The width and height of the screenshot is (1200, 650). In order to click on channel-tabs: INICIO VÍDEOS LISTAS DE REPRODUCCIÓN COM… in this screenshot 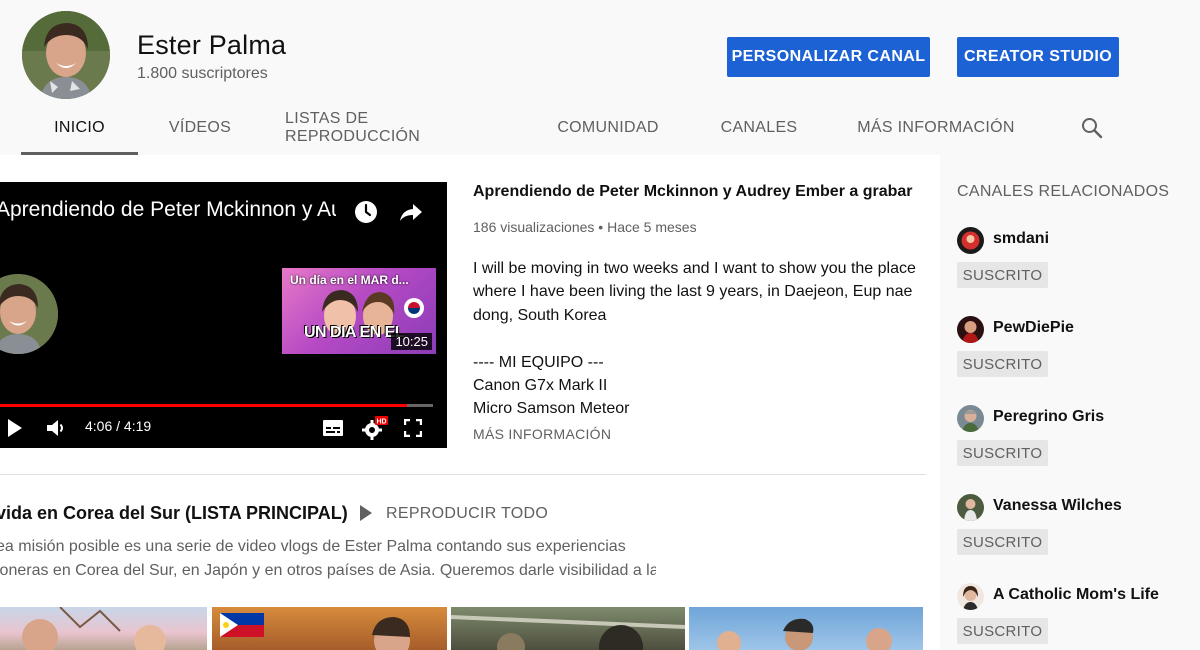, I will do `click(600, 129)`.